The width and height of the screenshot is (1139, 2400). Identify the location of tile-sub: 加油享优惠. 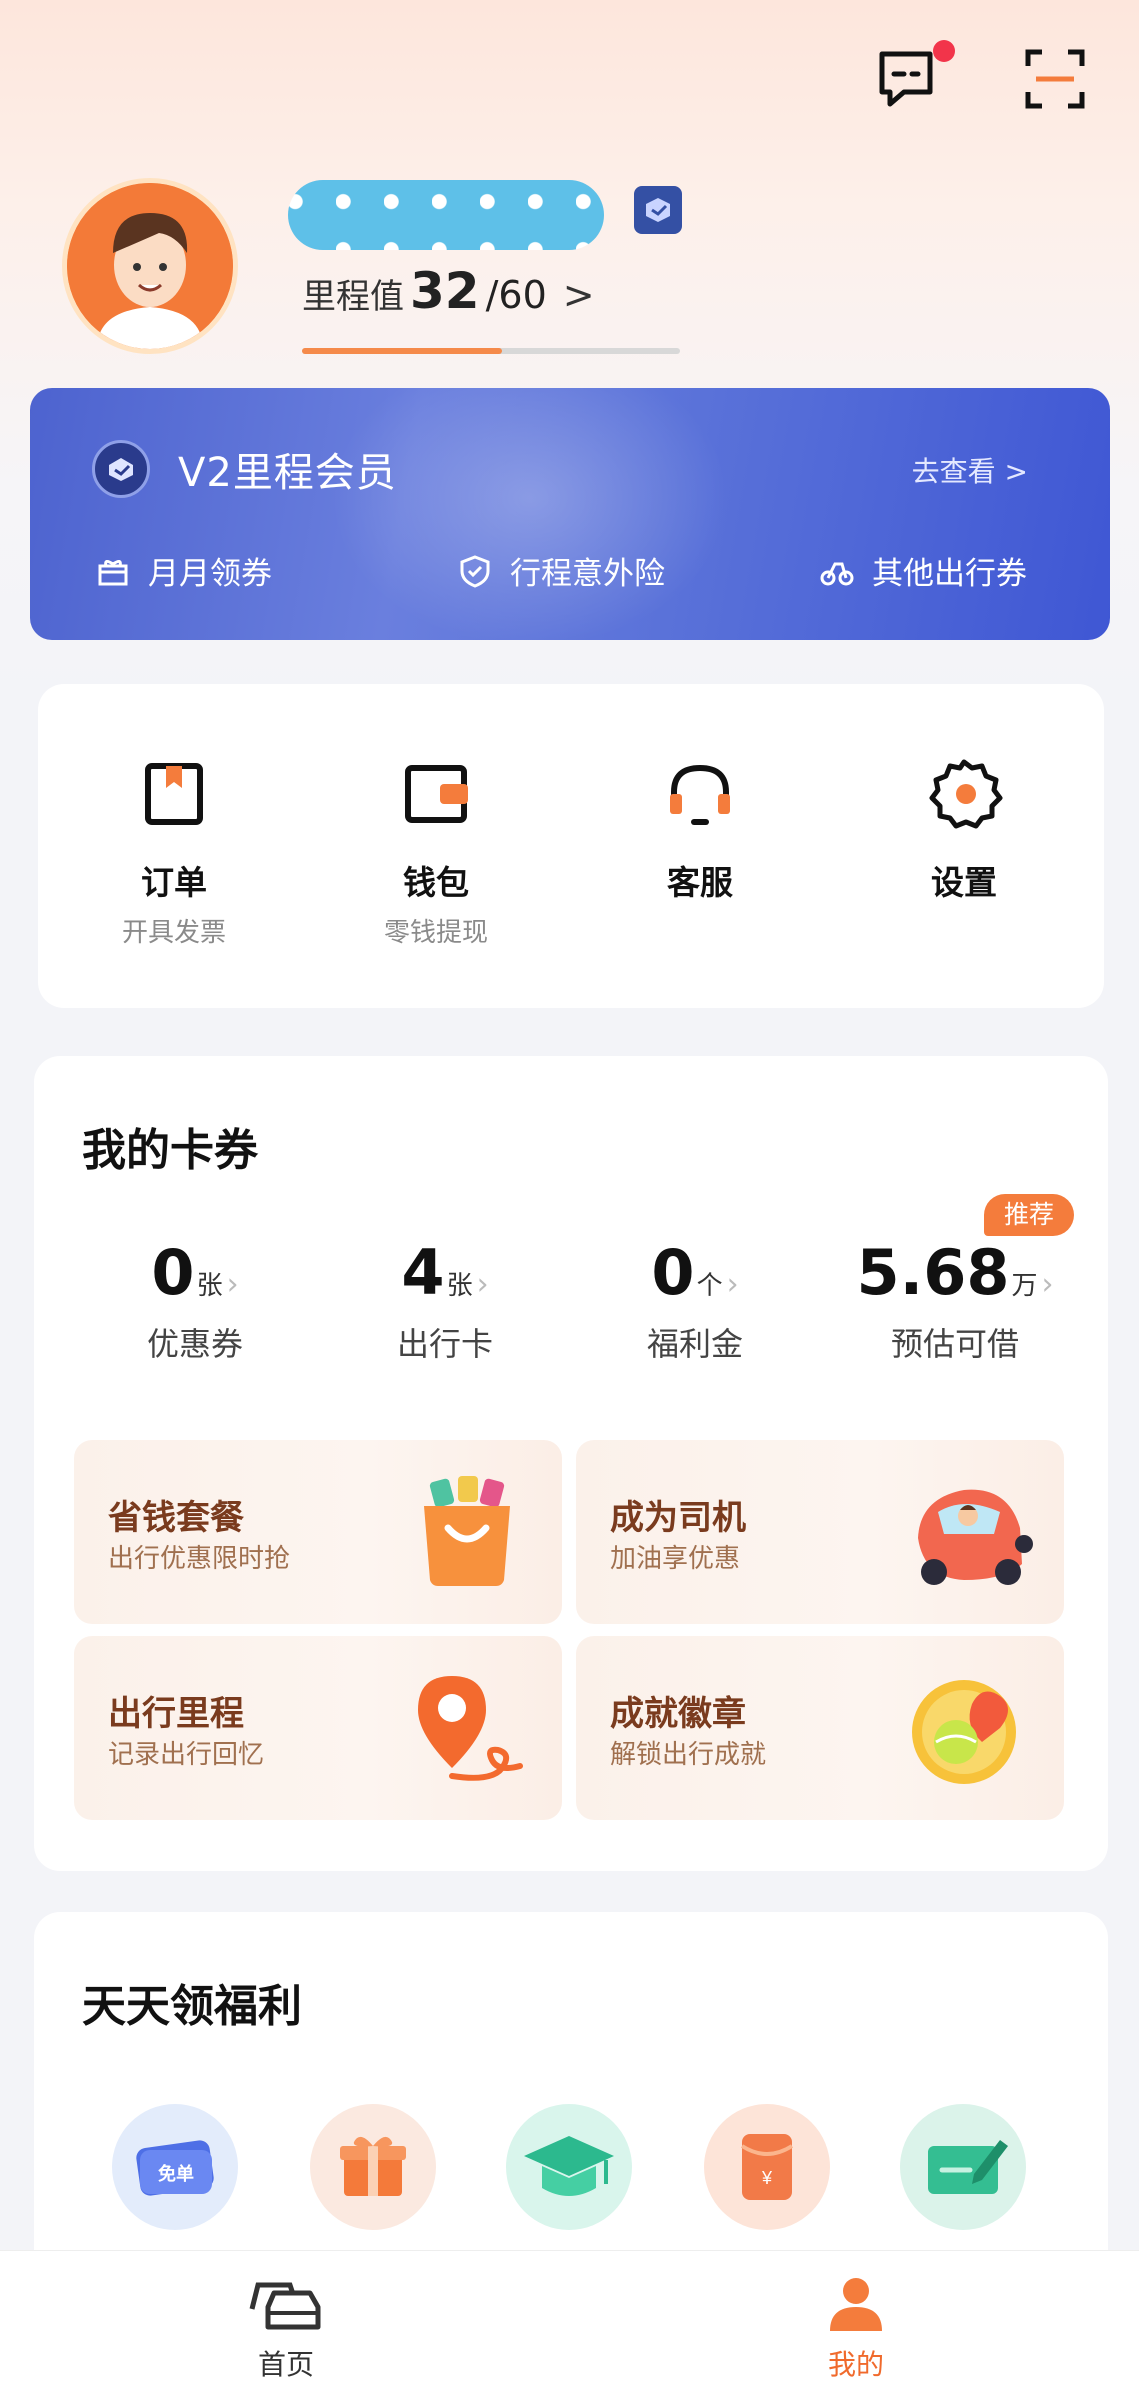
(675, 1559).